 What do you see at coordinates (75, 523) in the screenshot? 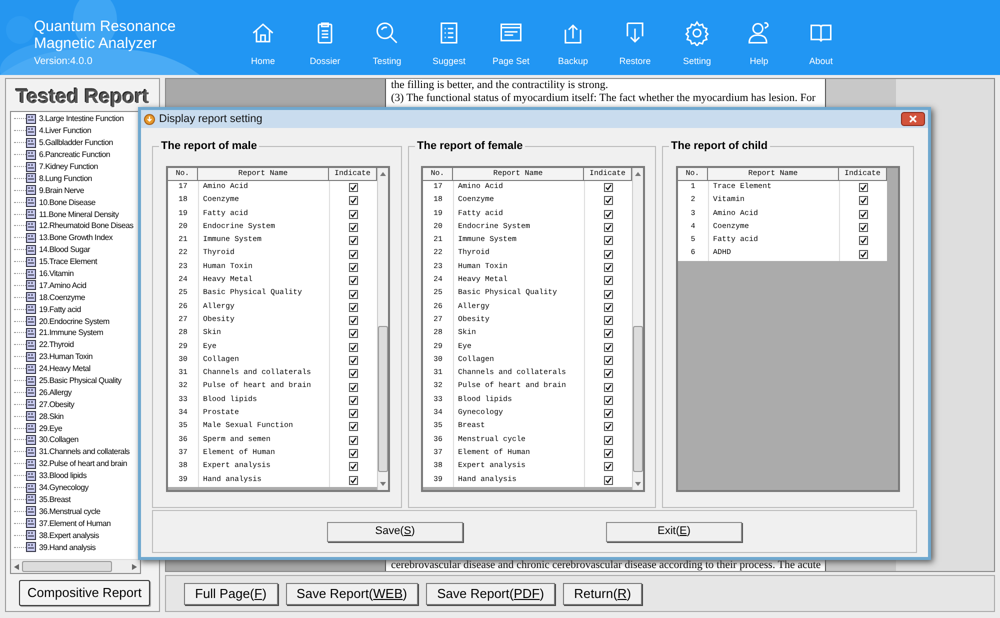
I see `tree-item: 37.Element of Human` at bounding box center [75, 523].